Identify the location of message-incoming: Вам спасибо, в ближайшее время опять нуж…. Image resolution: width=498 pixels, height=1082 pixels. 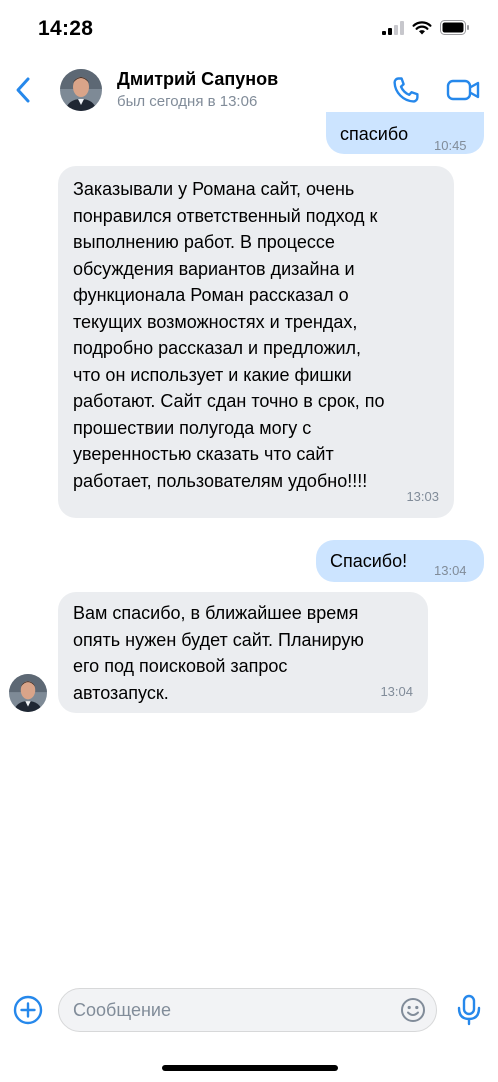
(243, 652).